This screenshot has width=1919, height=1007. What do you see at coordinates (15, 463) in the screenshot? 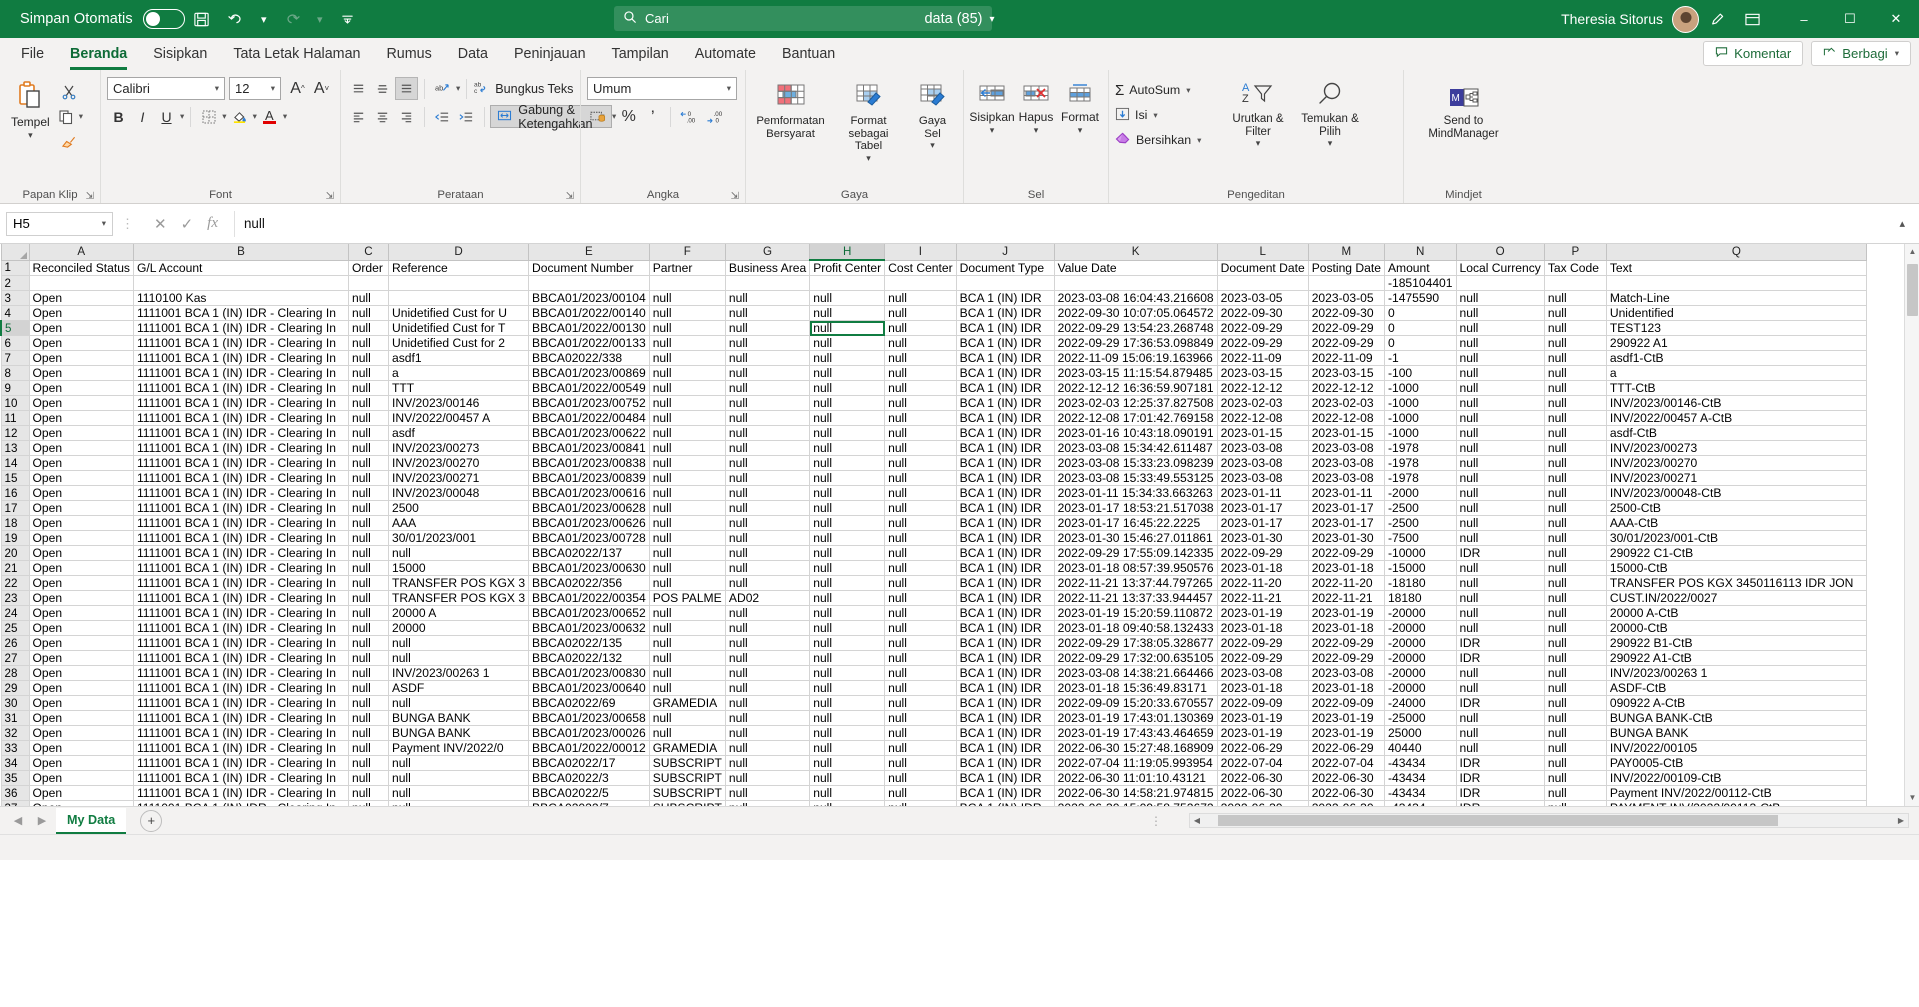
I see `row-header-14: 14` at bounding box center [15, 463].